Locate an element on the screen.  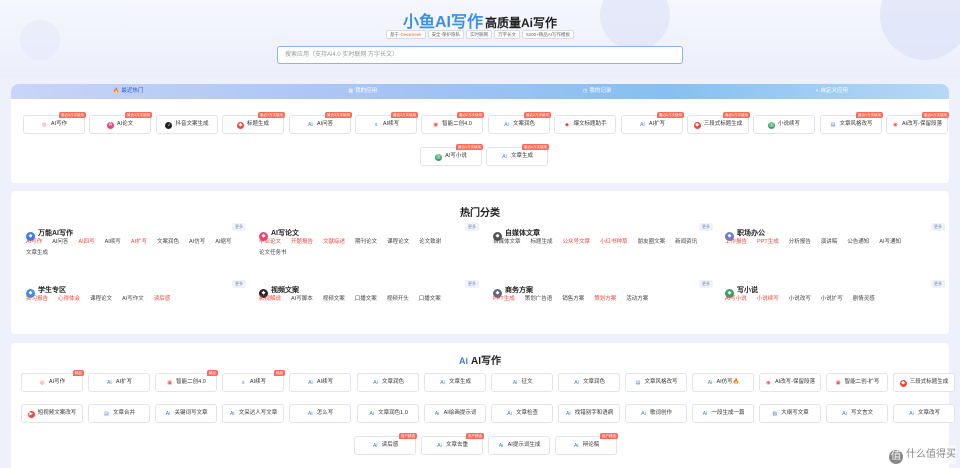
app-card: ▣ 智能二创4.0 精品 is located at coordinates (186, 381).